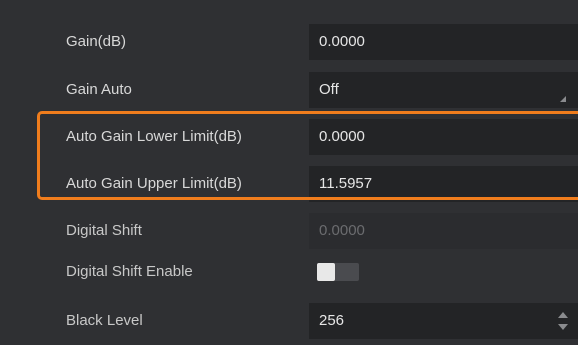  I want to click on black-level-input: 256, so click(443, 321).